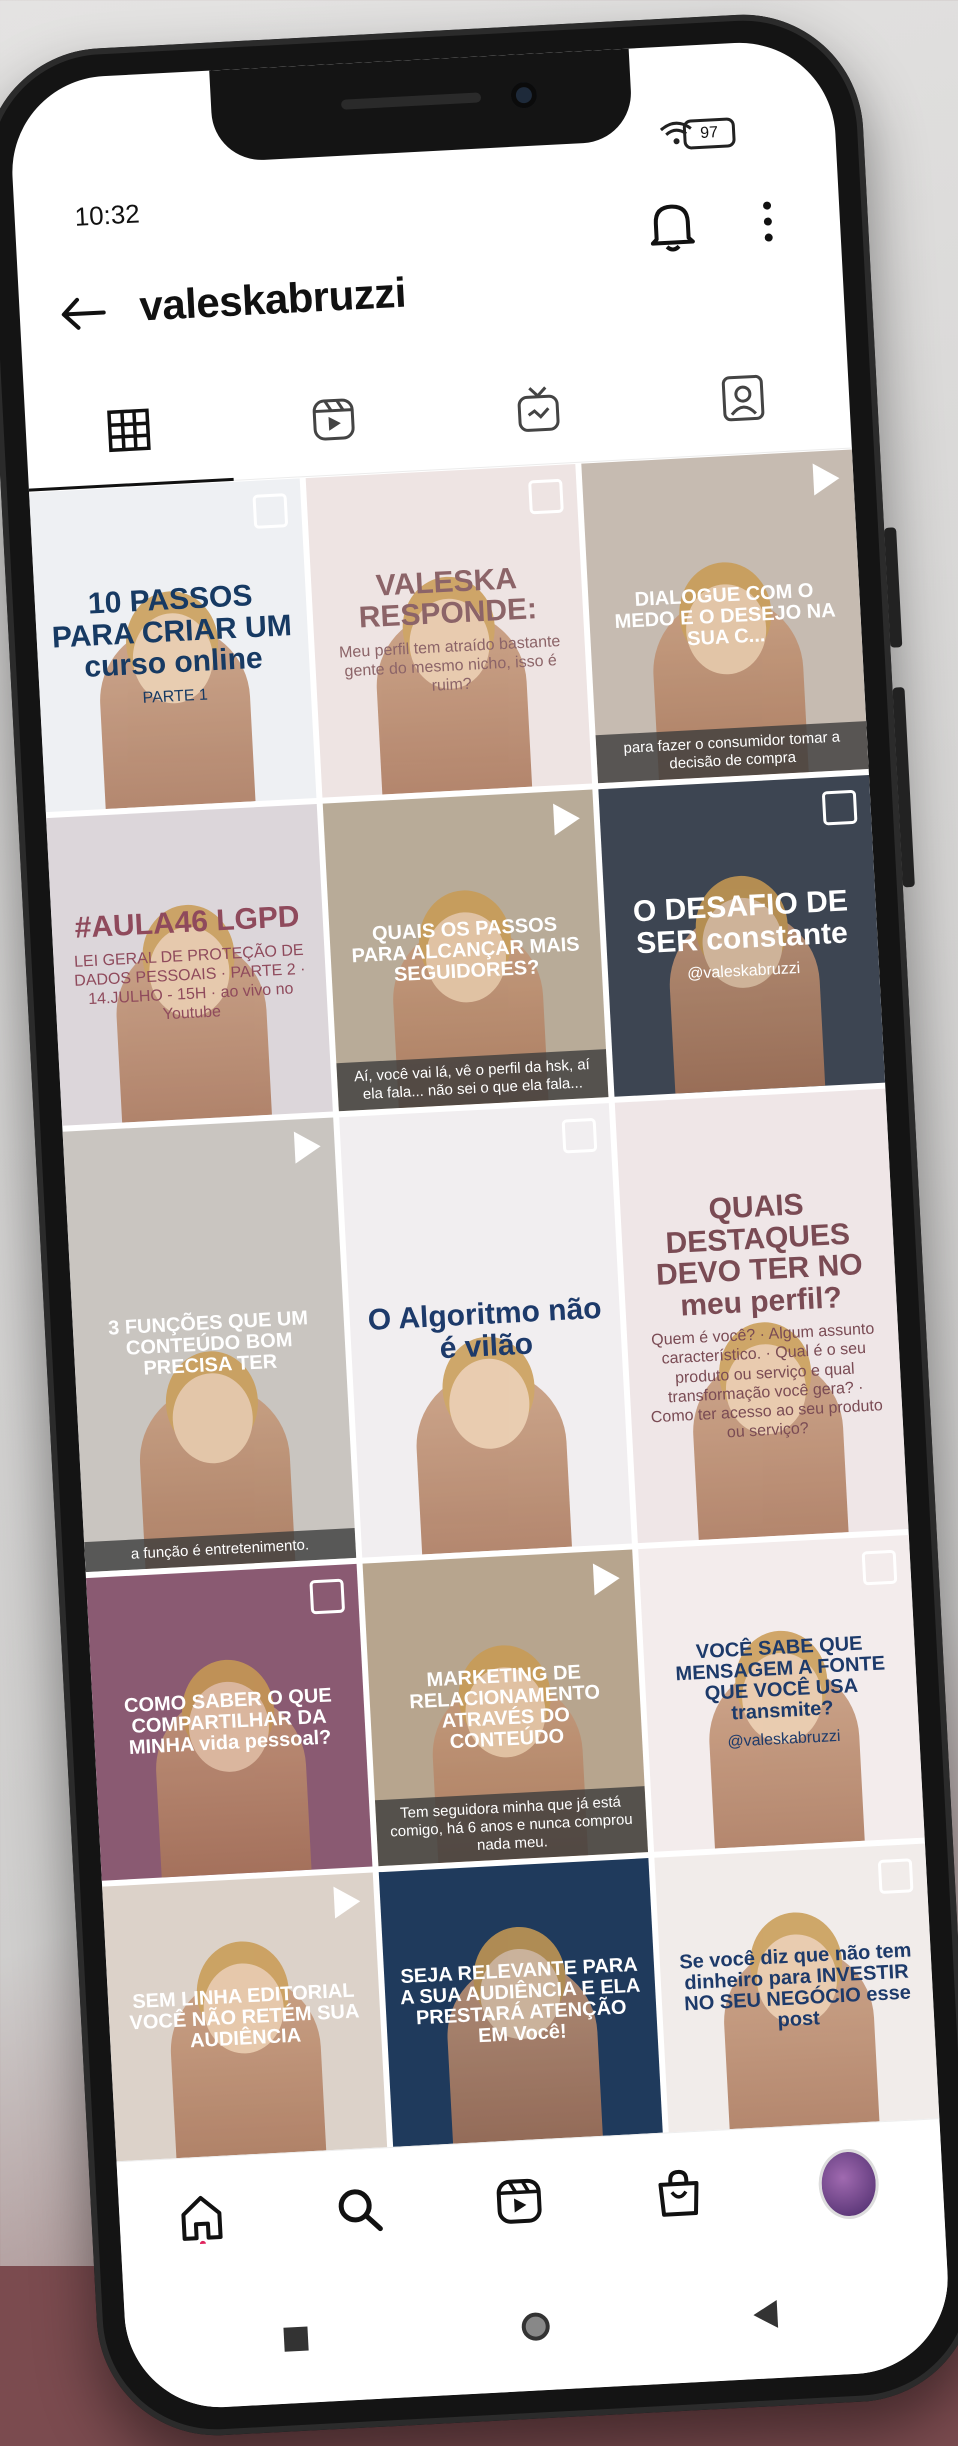  I want to click on square-icon, so click(296, 2339).